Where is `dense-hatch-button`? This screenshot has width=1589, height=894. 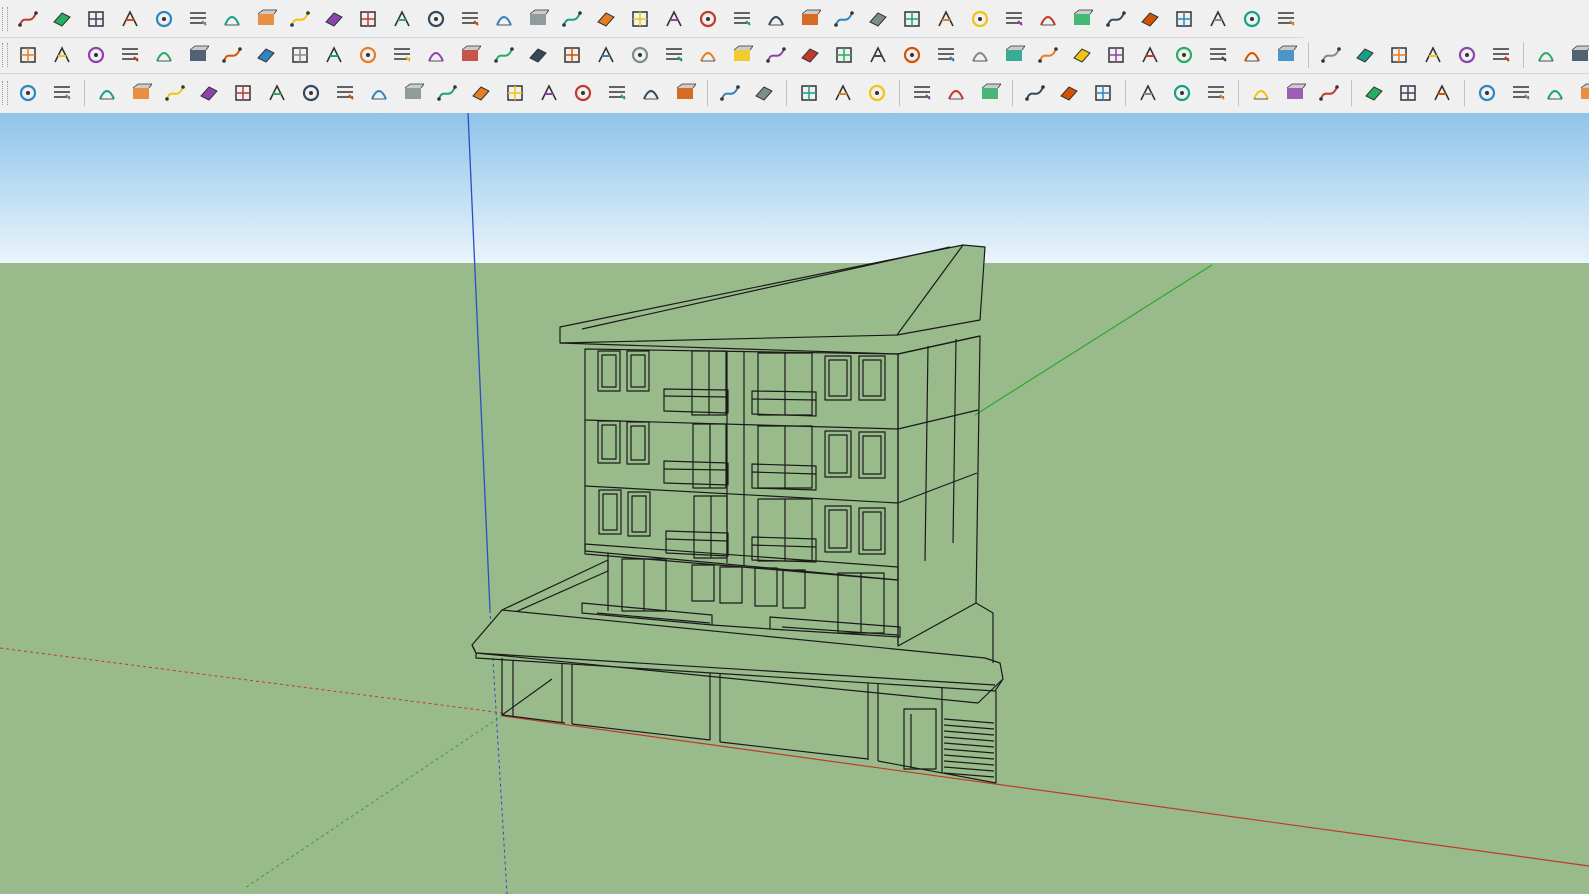 dense-hatch-button is located at coordinates (1048, 19).